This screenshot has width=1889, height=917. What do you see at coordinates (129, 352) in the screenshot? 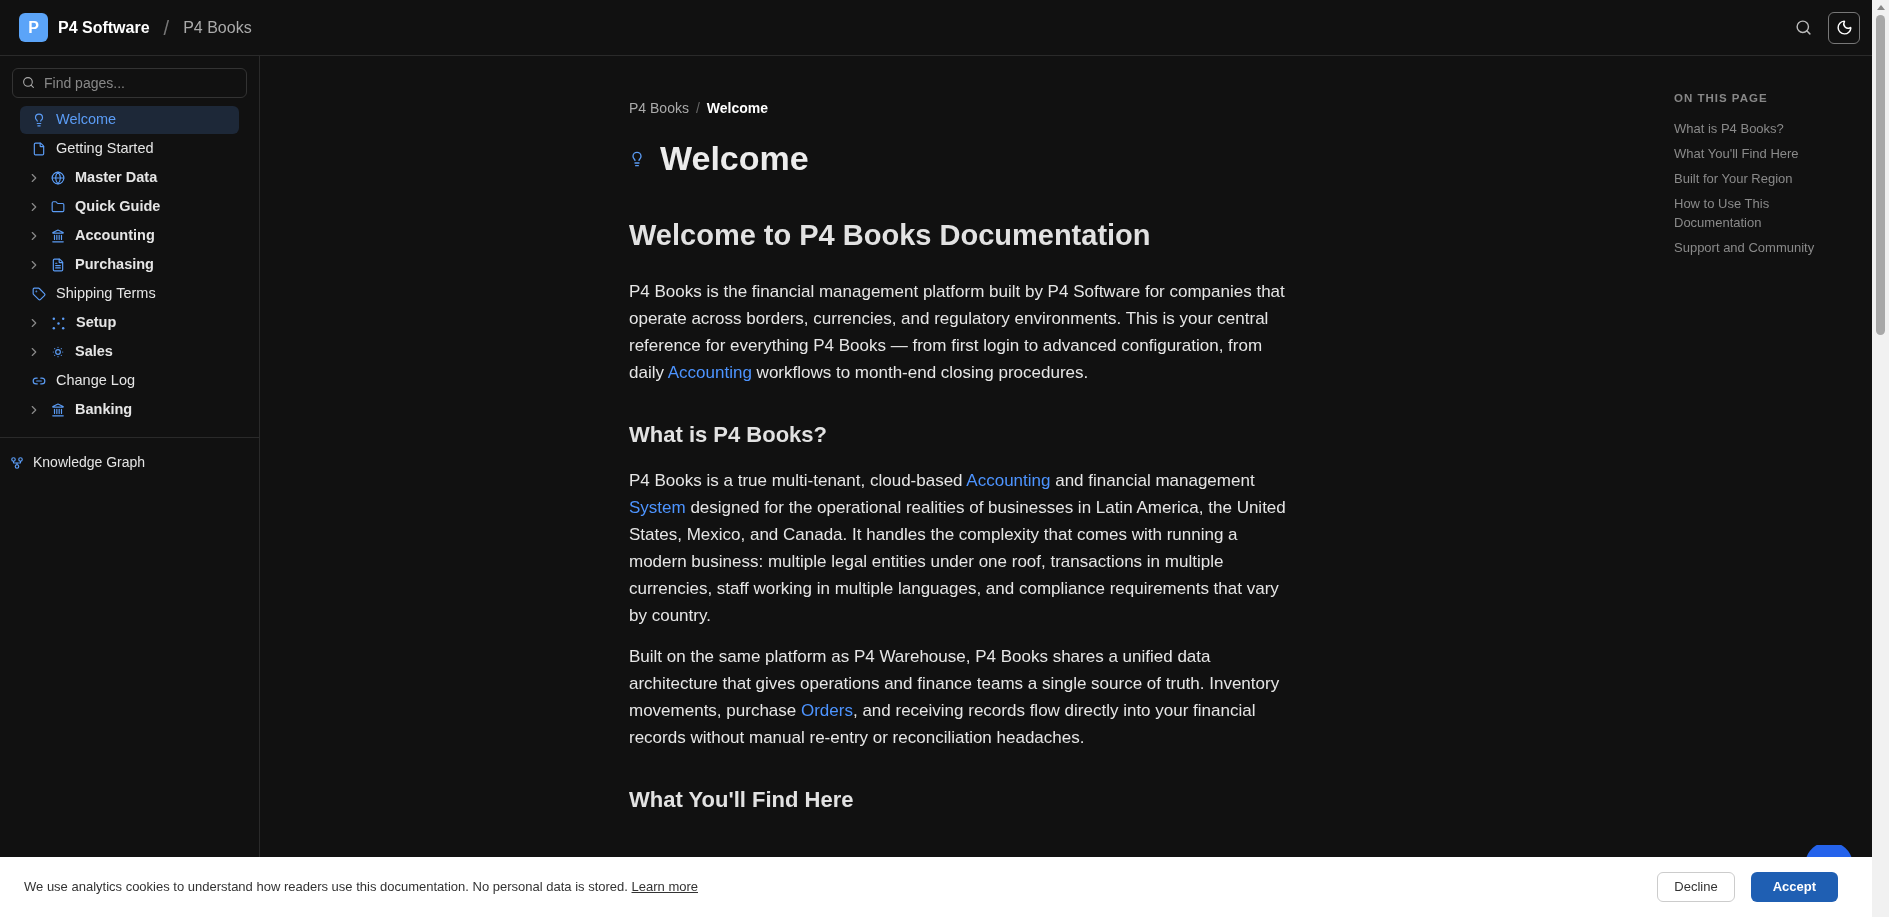
I see `sidebar-item: Sales` at bounding box center [129, 352].